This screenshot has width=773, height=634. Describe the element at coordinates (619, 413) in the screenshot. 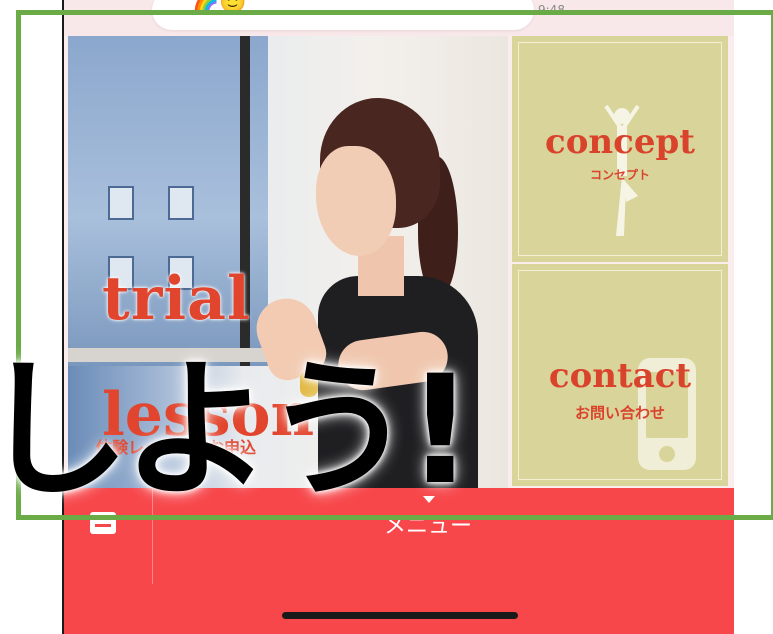

I see `contact-subtitle: お問い合わせ` at that location.